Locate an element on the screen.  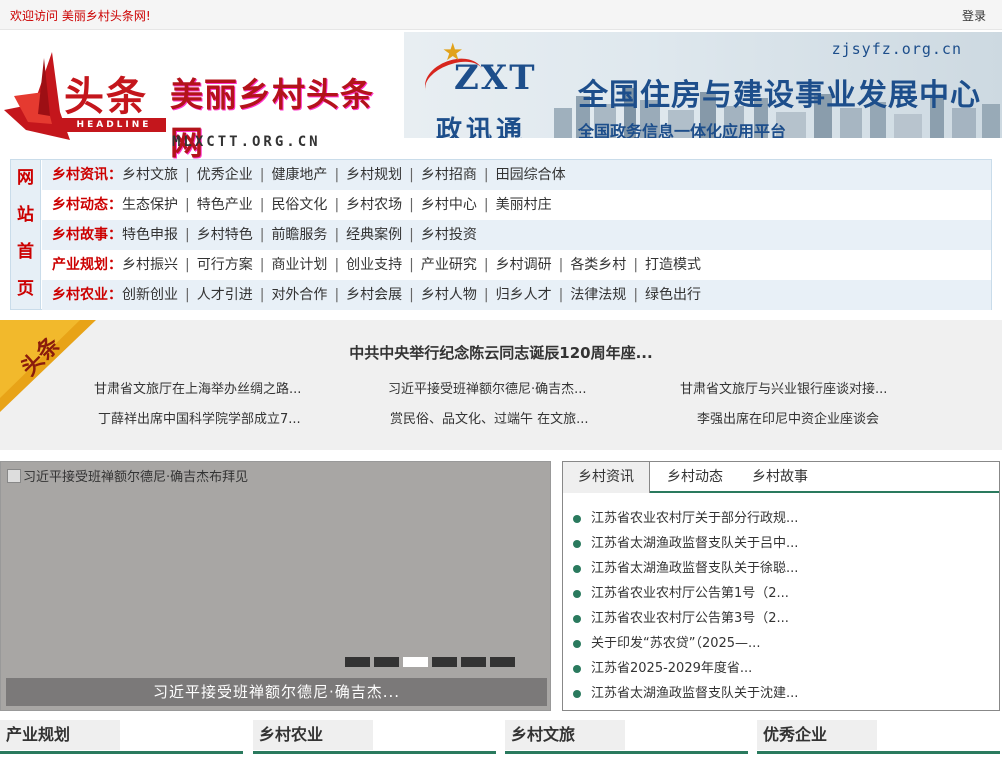
nav-item-link: 民俗文化 is located at coordinates (299, 205).